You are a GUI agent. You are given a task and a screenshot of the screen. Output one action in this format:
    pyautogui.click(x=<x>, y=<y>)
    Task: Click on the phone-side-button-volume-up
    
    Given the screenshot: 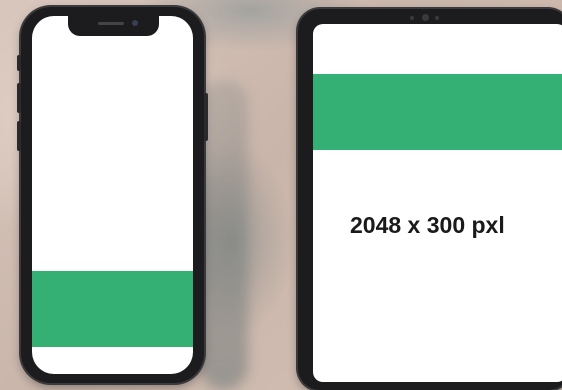 What is the action you would take?
    pyautogui.click(x=19, y=98)
    